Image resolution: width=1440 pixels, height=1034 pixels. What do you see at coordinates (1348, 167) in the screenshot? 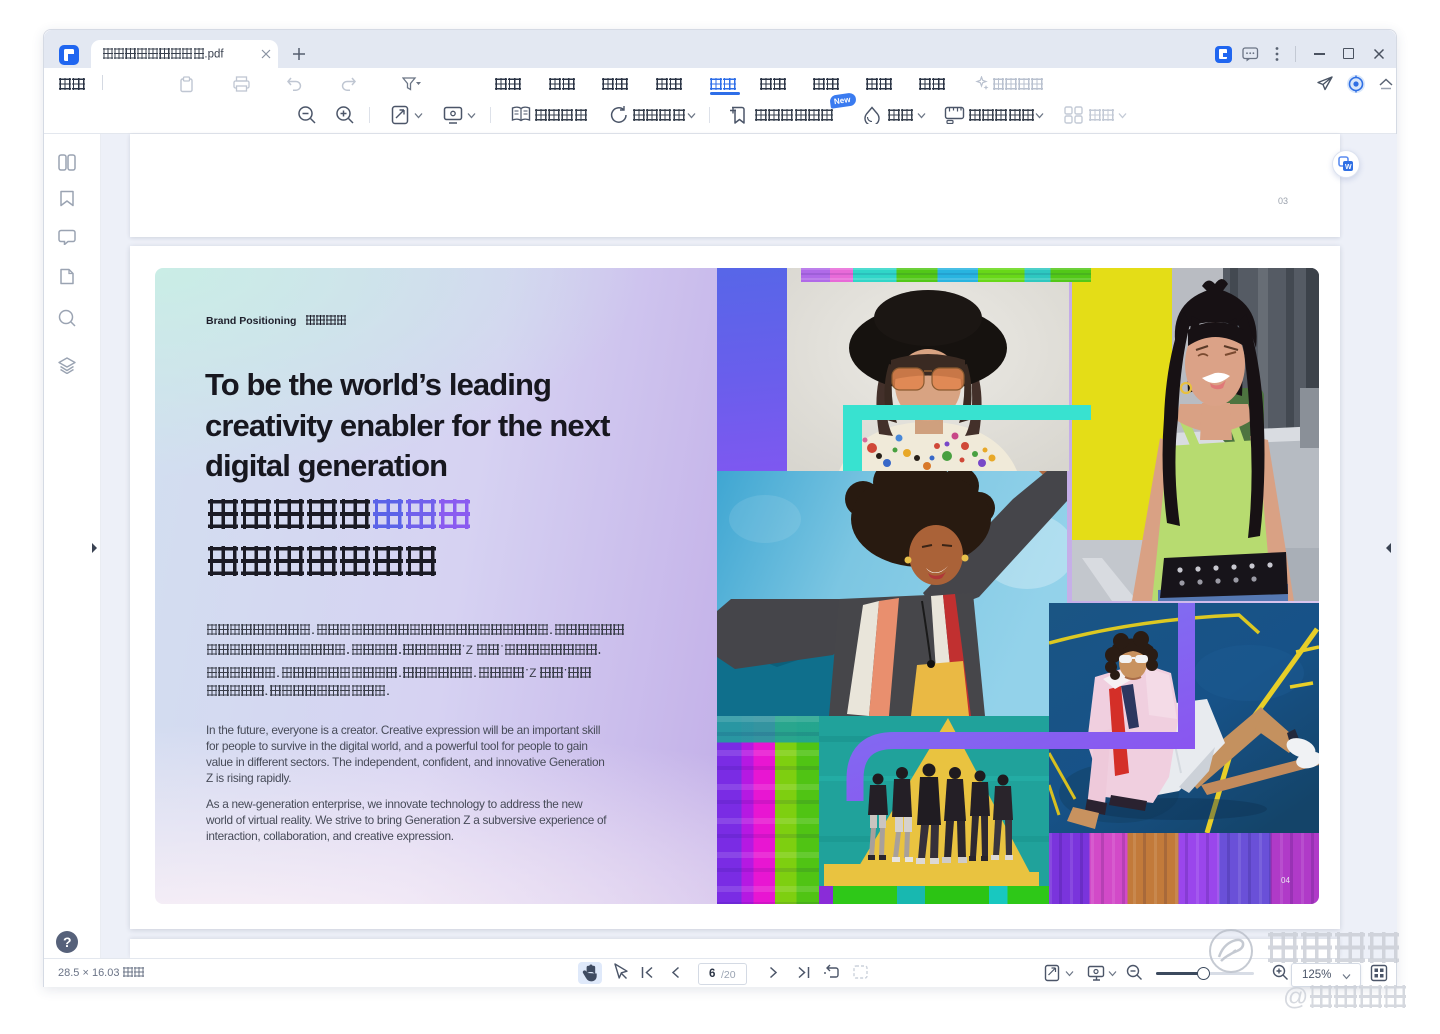
I see `svg-text: W` at bounding box center [1348, 167].